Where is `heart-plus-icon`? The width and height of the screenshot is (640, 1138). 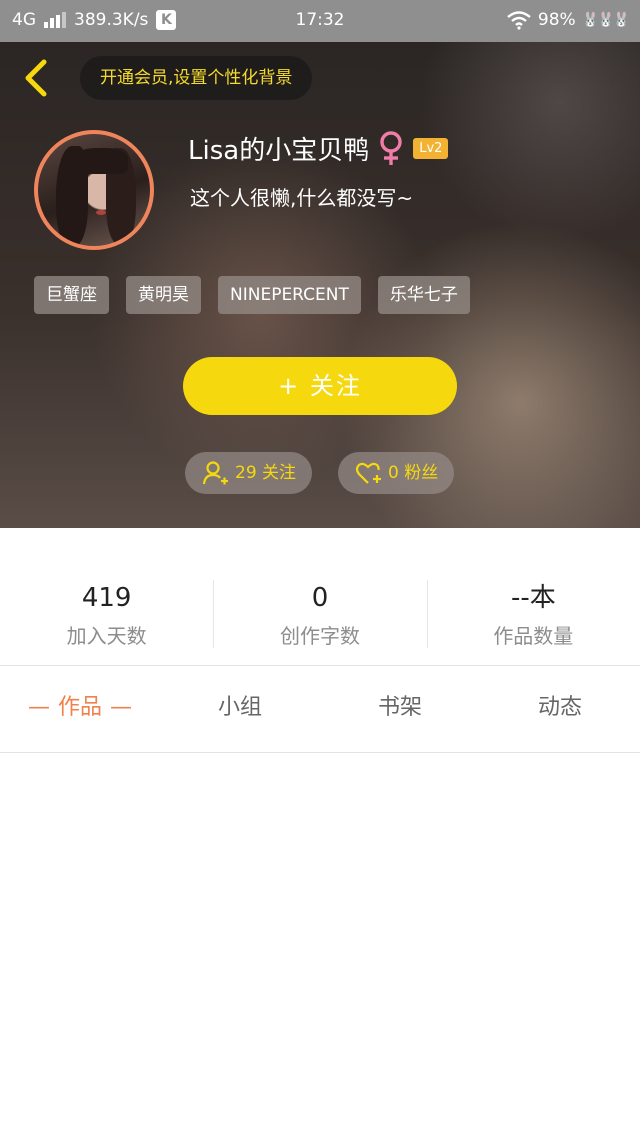
heart-plus-icon is located at coordinates (368, 473).